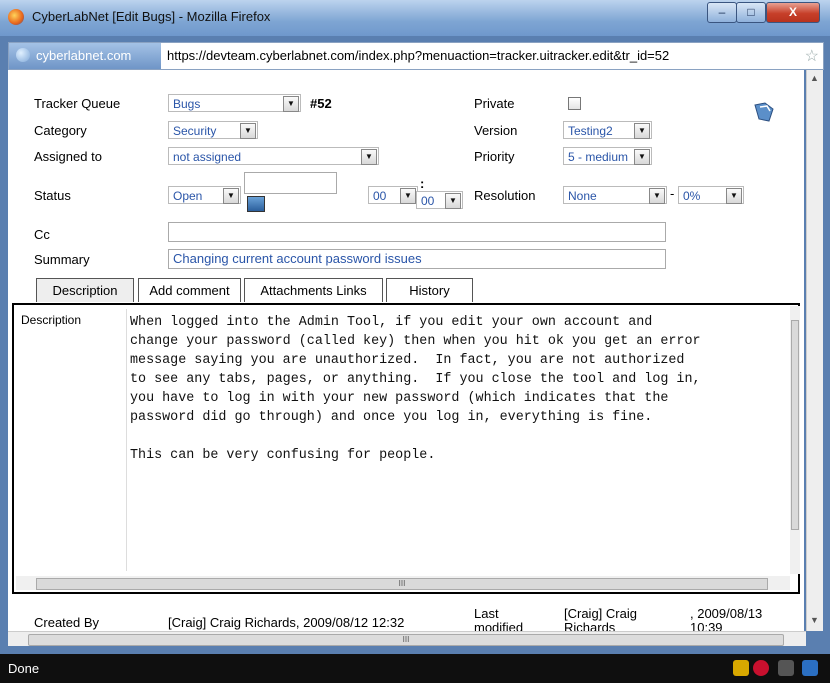 This screenshot has width=830, height=683. Describe the element at coordinates (812, 56) in the screenshot. I see `star-icon: ☆` at that location.